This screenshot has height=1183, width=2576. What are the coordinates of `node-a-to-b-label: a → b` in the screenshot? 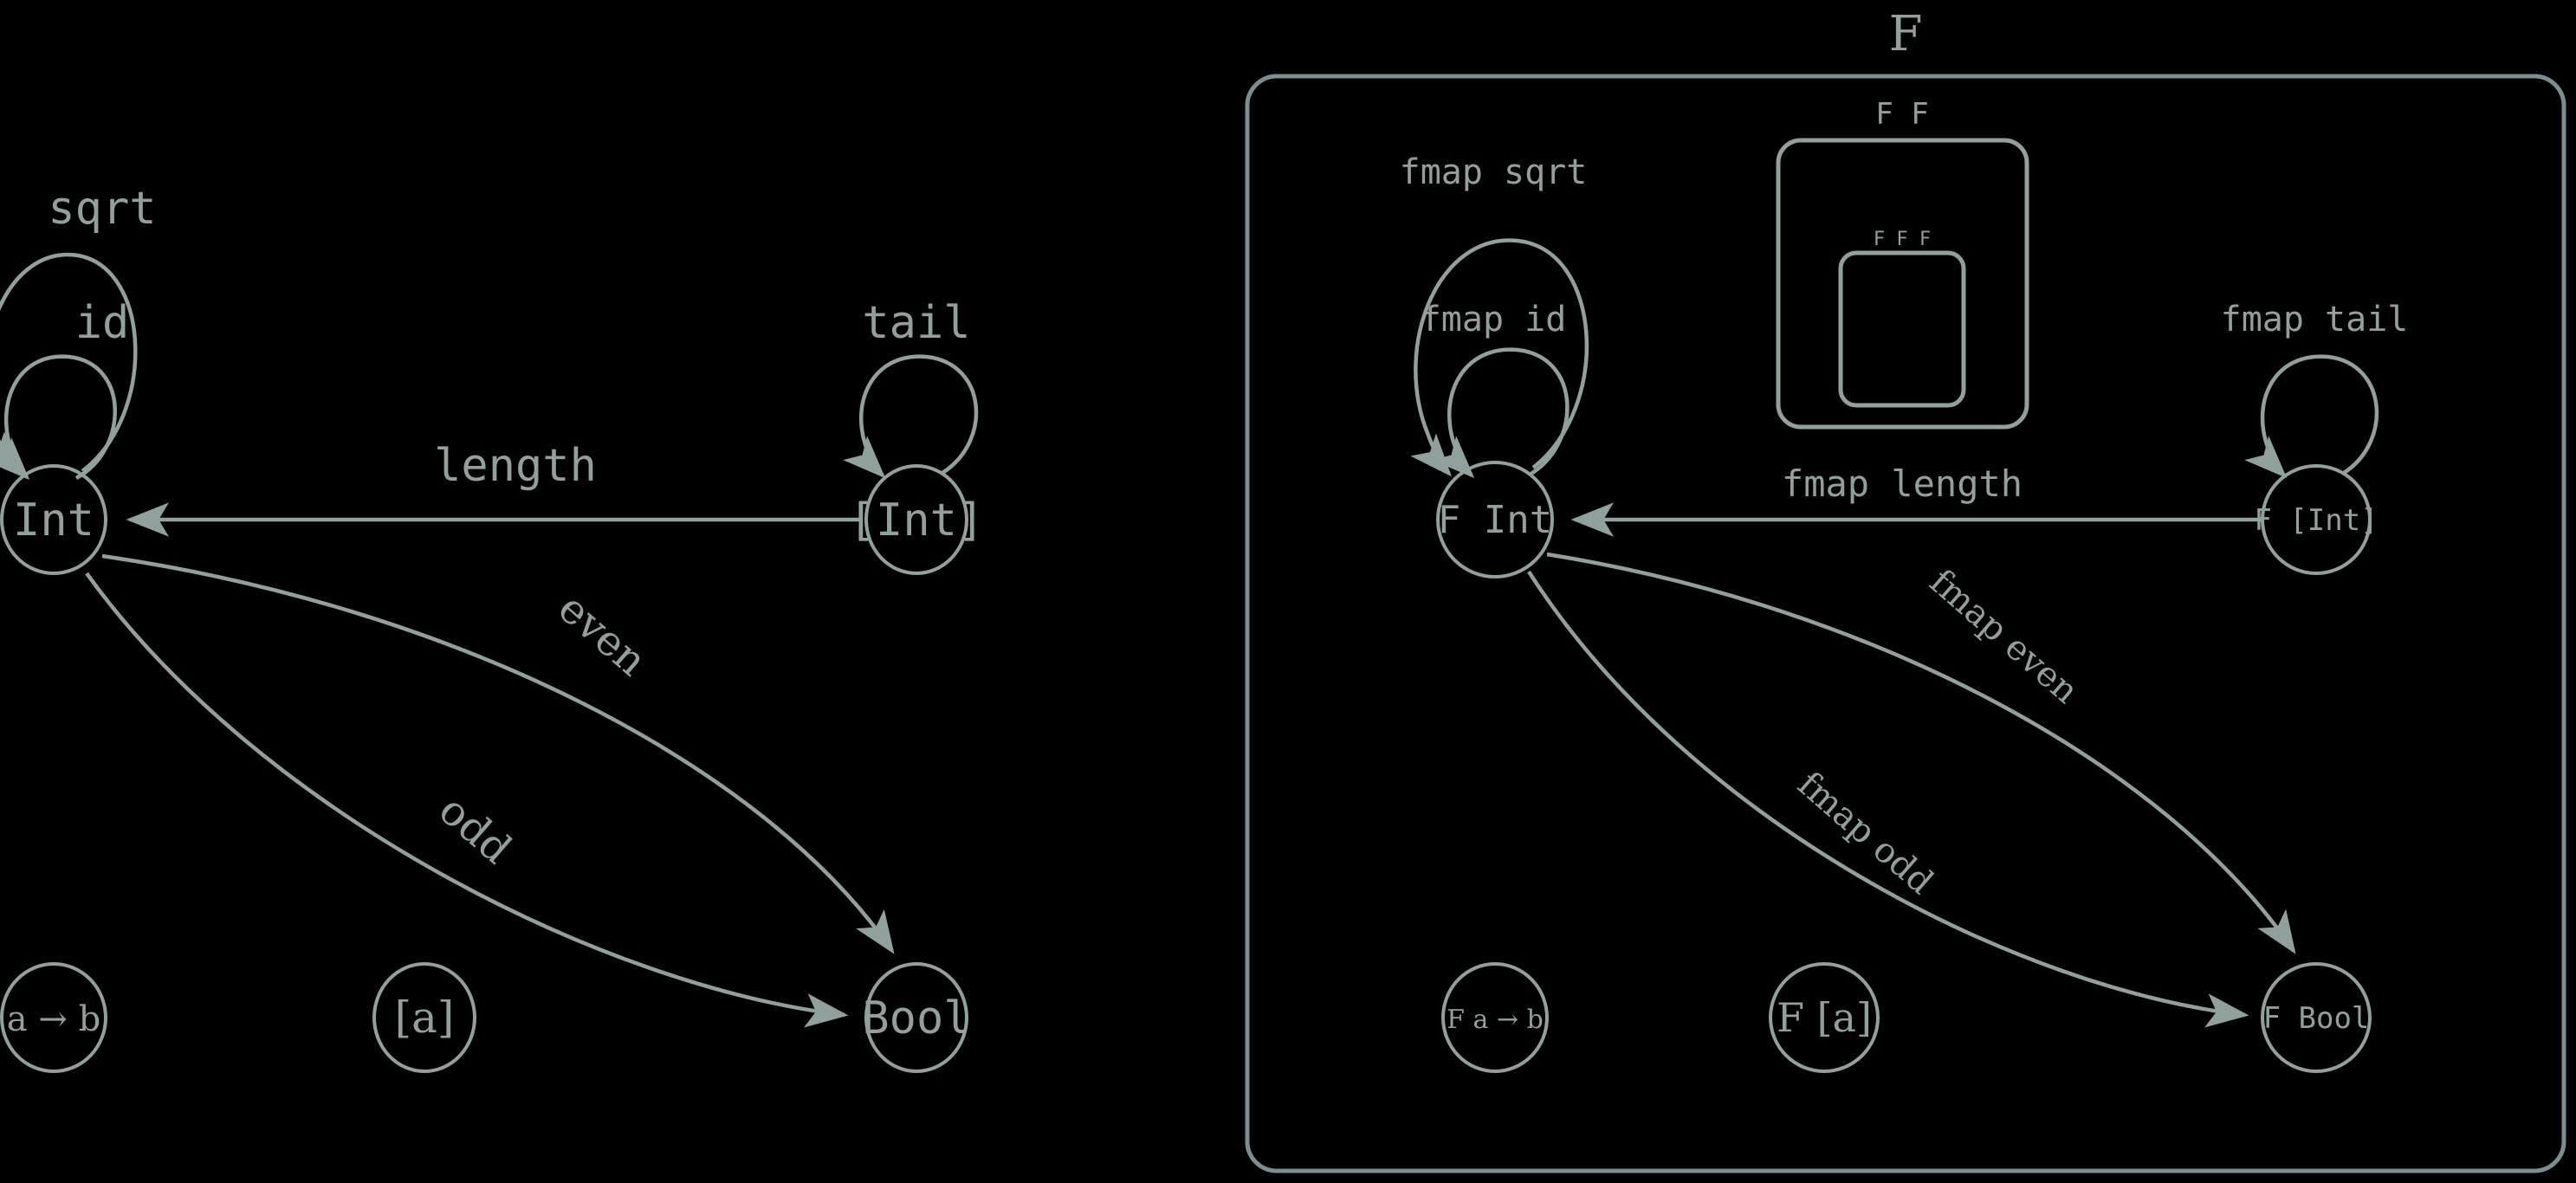 It's located at (53, 1019).